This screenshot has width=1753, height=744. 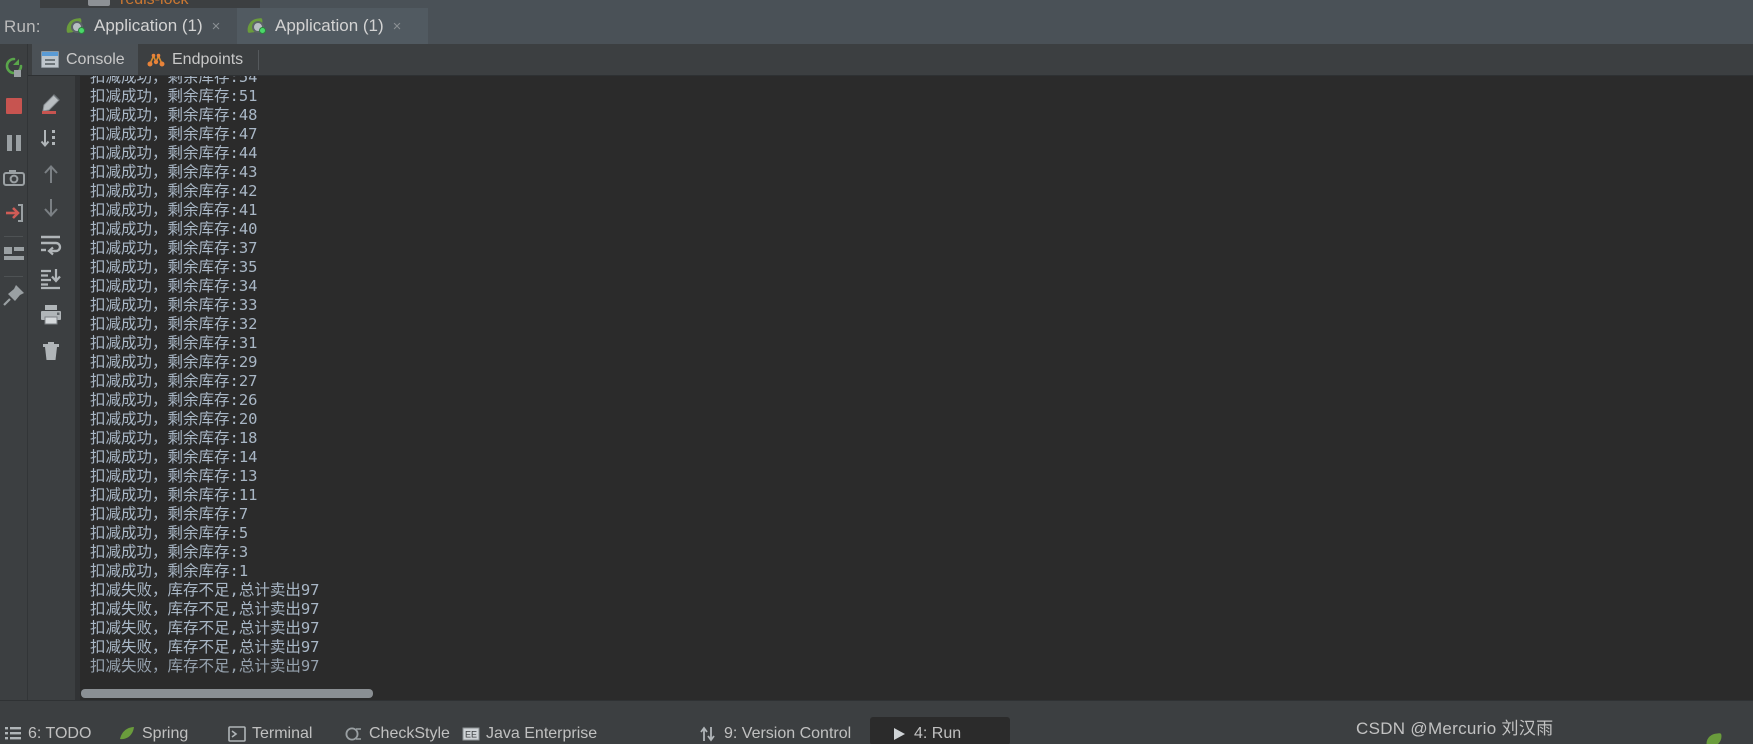 What do you see at coordinates (51, 388) in the screenshot?
I see `console-actions-toolbar` at bounding box center [51, 388].